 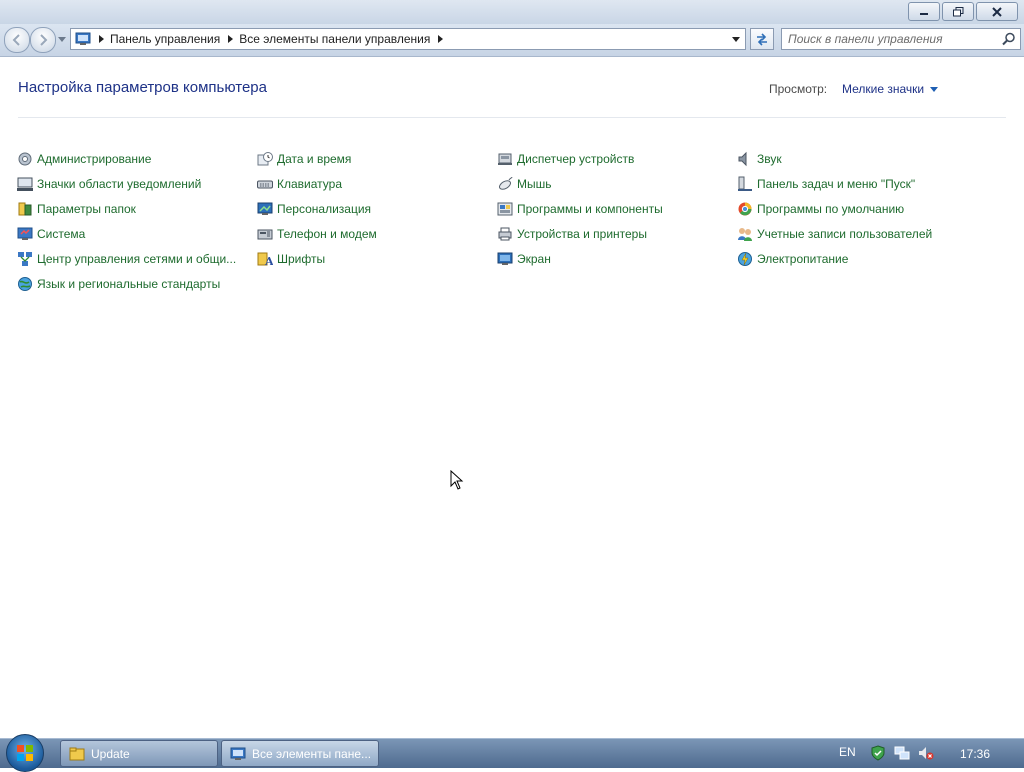 I want to click on search-input, so click(x=888, y=39).